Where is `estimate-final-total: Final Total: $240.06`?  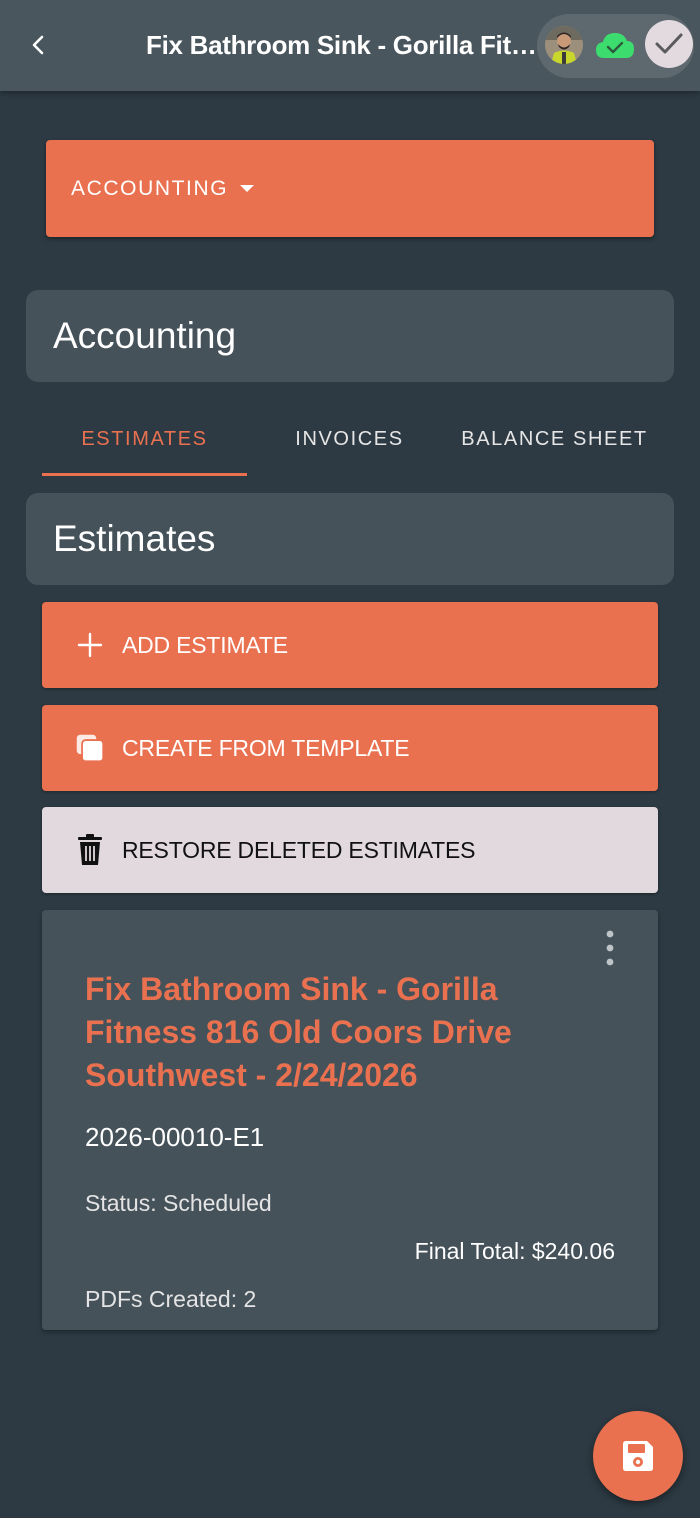 estimate-final-total: Final Total: $240.06 is located at coordinates (514, 1251).